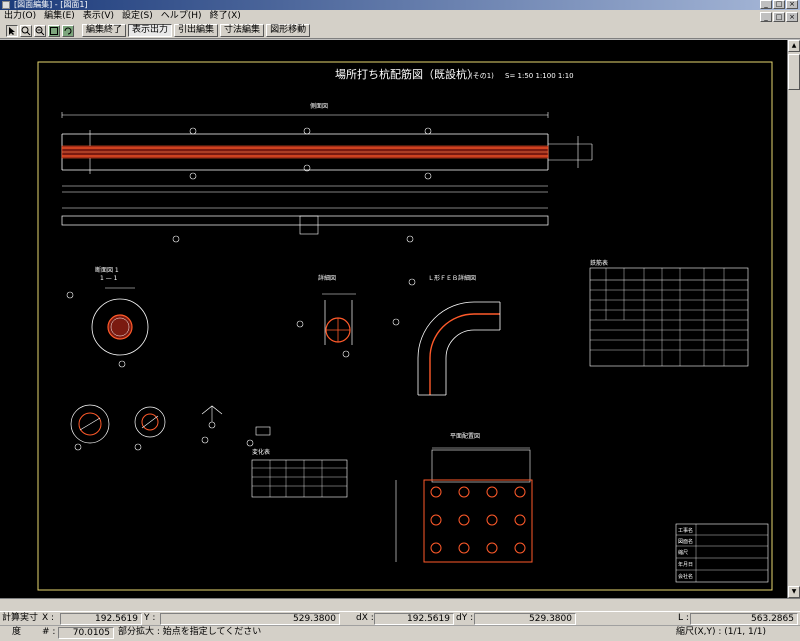  I want to click on angle-value: 70.0105, so click(86, 633).